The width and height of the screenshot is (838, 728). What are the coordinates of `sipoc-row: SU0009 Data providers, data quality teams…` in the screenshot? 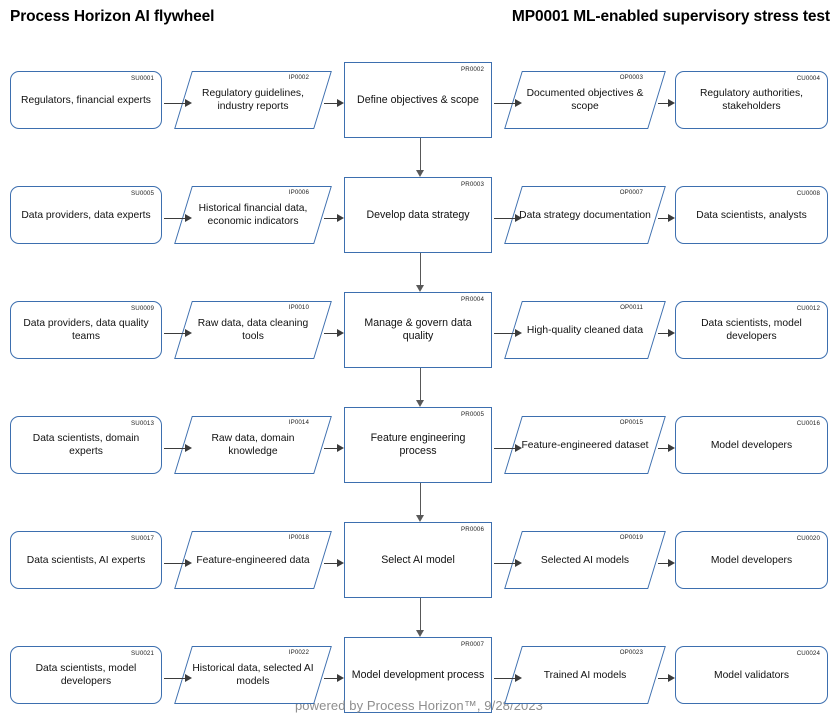 It's located at (419, 330).